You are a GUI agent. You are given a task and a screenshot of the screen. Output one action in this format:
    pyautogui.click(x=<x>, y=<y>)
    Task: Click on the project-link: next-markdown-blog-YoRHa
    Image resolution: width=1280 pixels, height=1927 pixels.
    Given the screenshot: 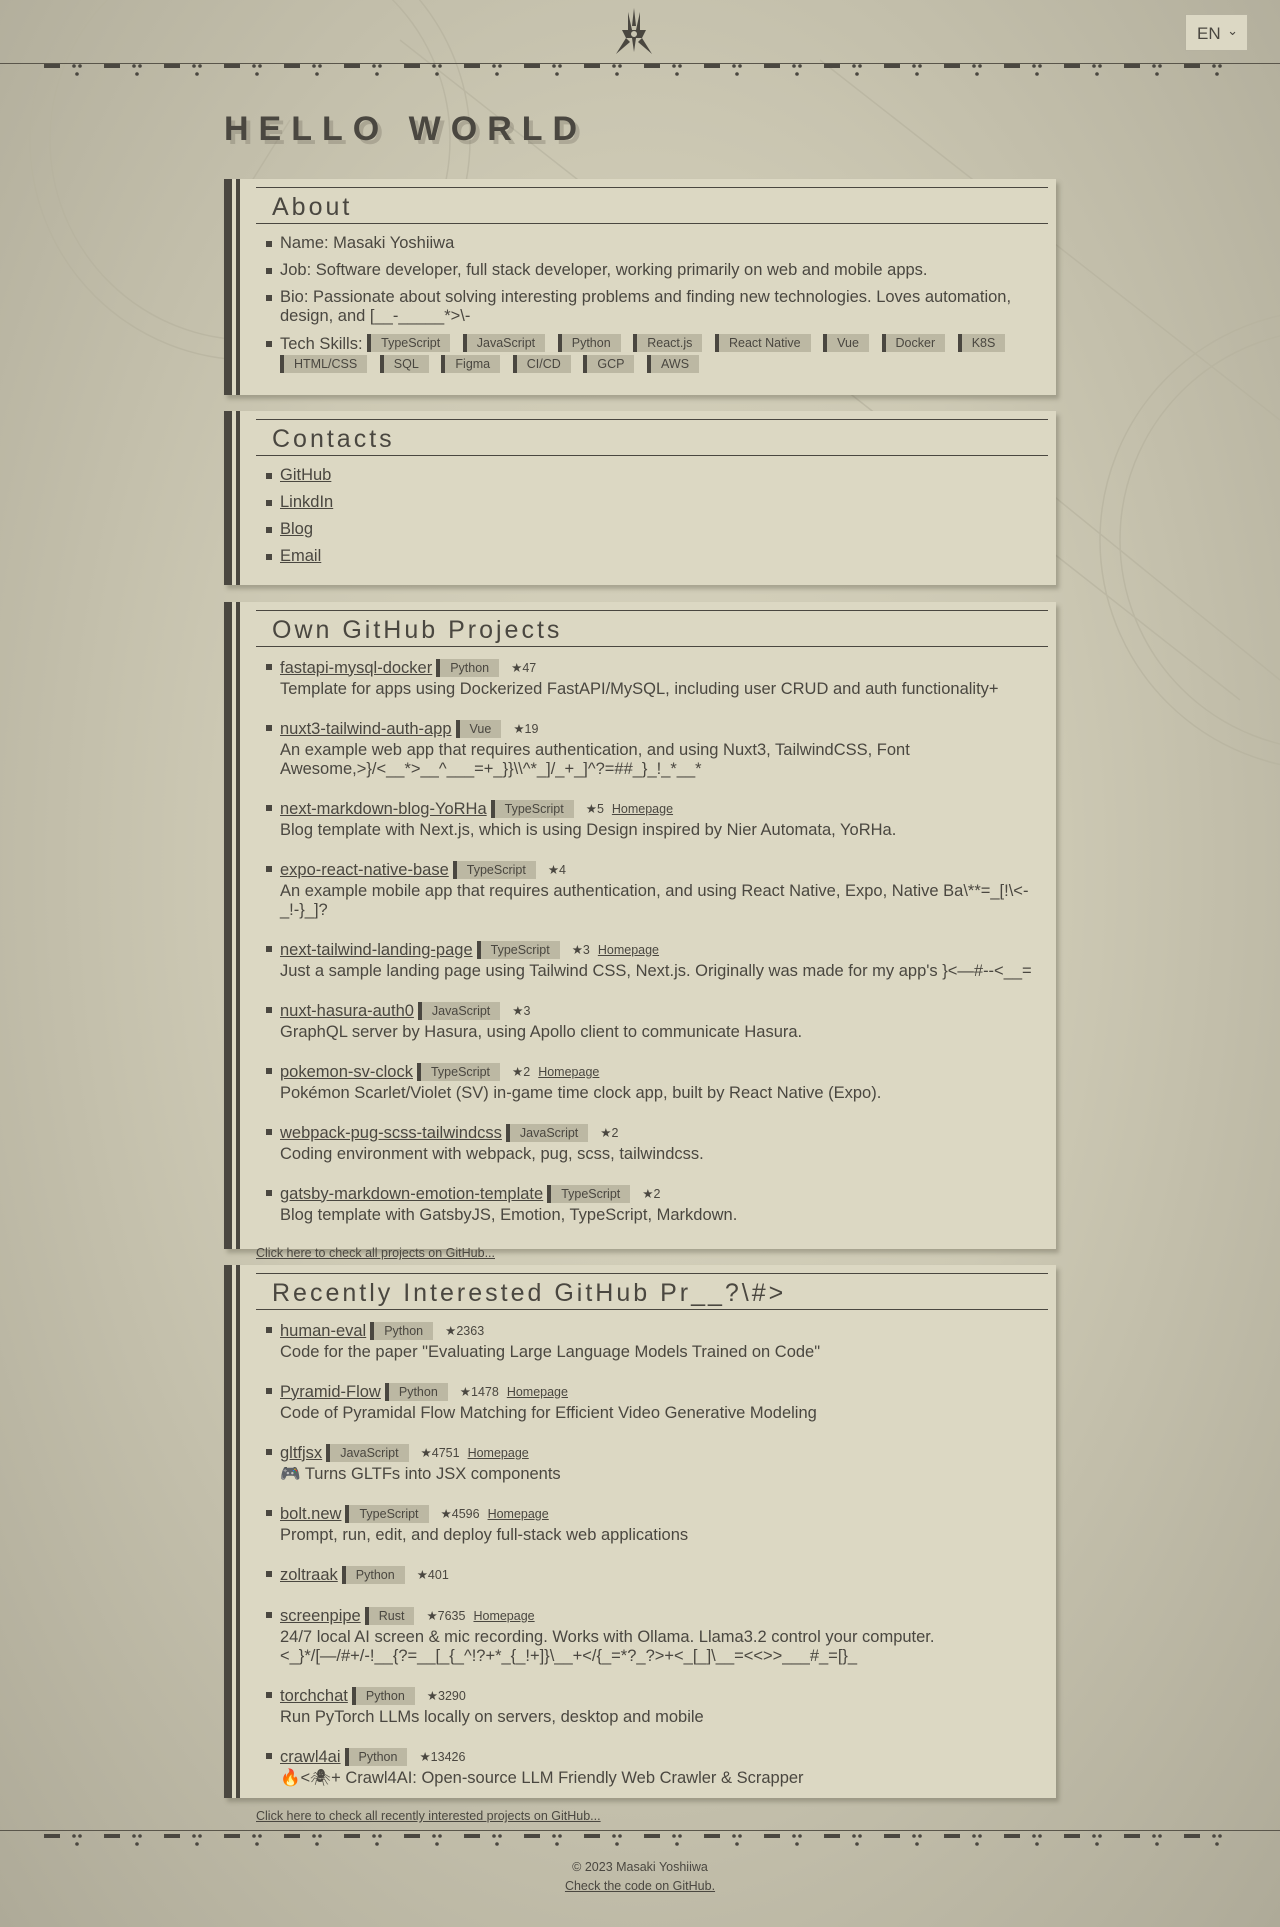 What is the action you would take?
    pyautogui.click(x=383, y=809)
    